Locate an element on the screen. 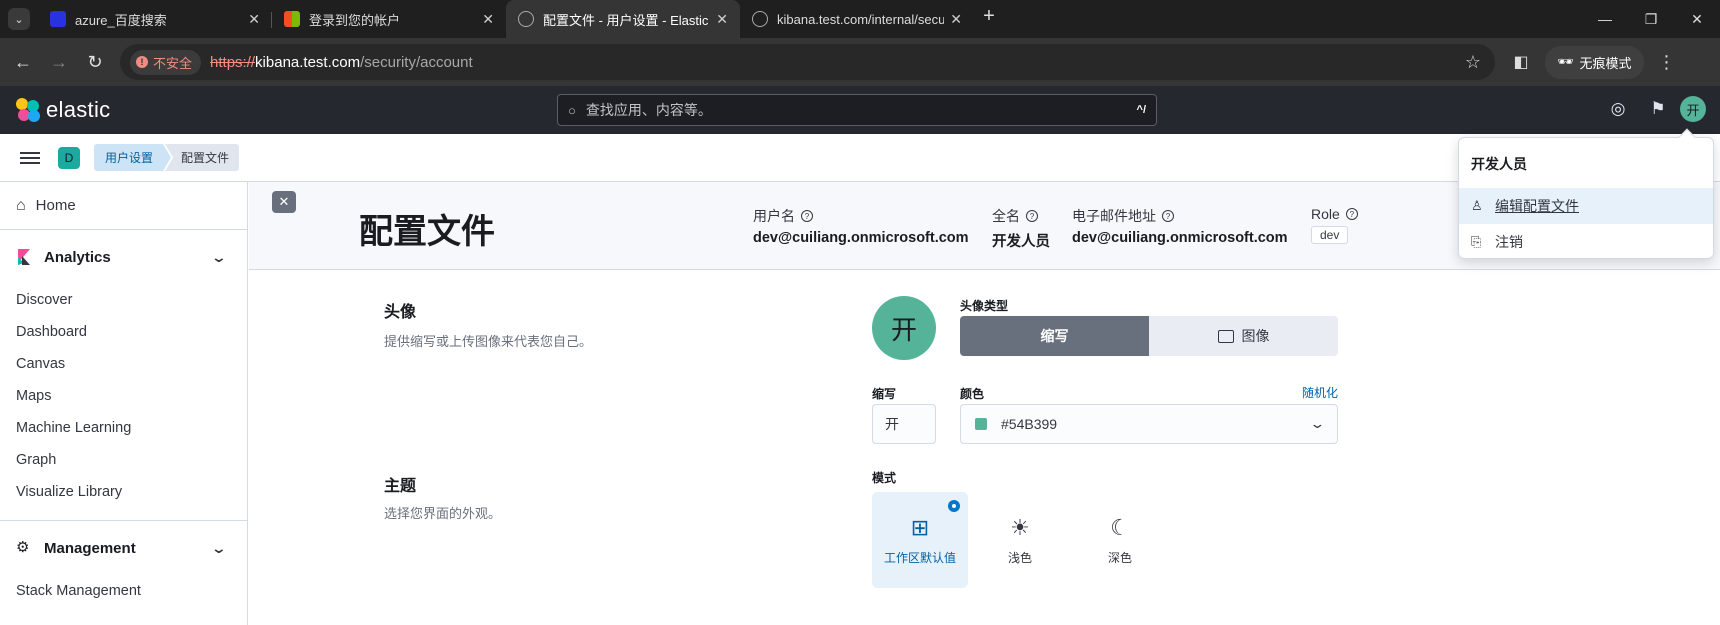 The width and height of the screenshot is (1720, 625). nav-item-dashboard: Dashboard is located at coordinates (123, 332).